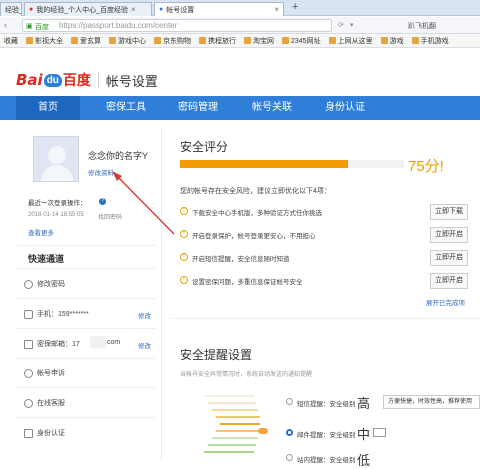 The image size is (480, 469). I want to click on help-icon: ?, so click(102, 201).